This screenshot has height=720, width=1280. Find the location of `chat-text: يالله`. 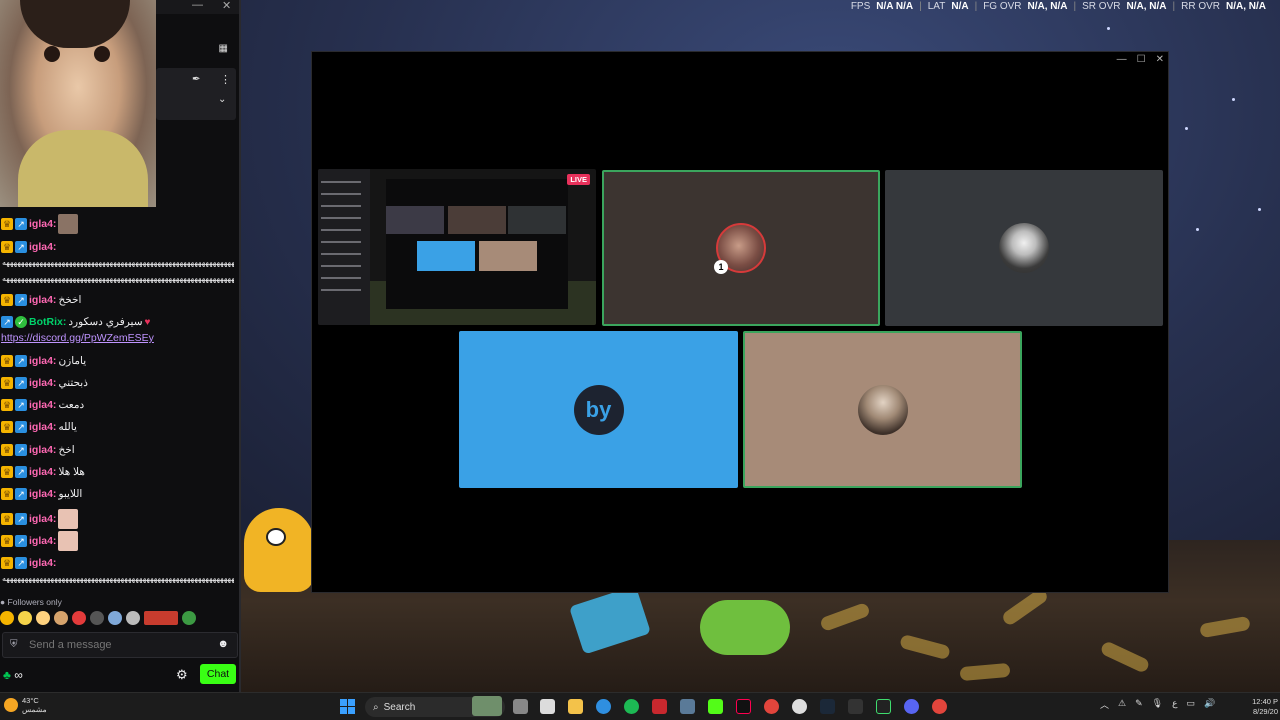

chat-text: يالله is located at coordinates (67, 427).